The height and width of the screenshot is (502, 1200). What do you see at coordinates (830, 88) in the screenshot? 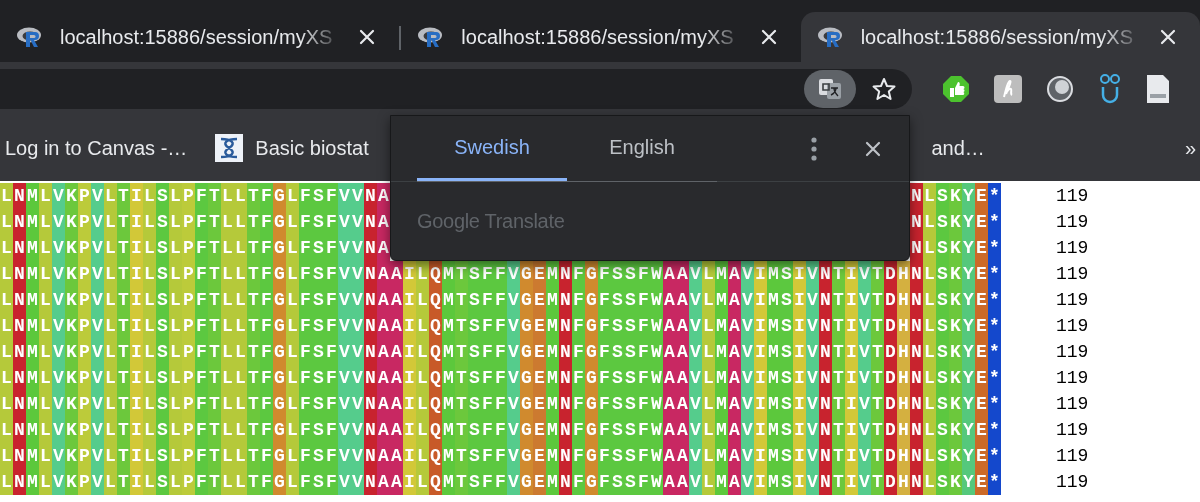
I see `translate-icon` at bounding box center [830, 88].